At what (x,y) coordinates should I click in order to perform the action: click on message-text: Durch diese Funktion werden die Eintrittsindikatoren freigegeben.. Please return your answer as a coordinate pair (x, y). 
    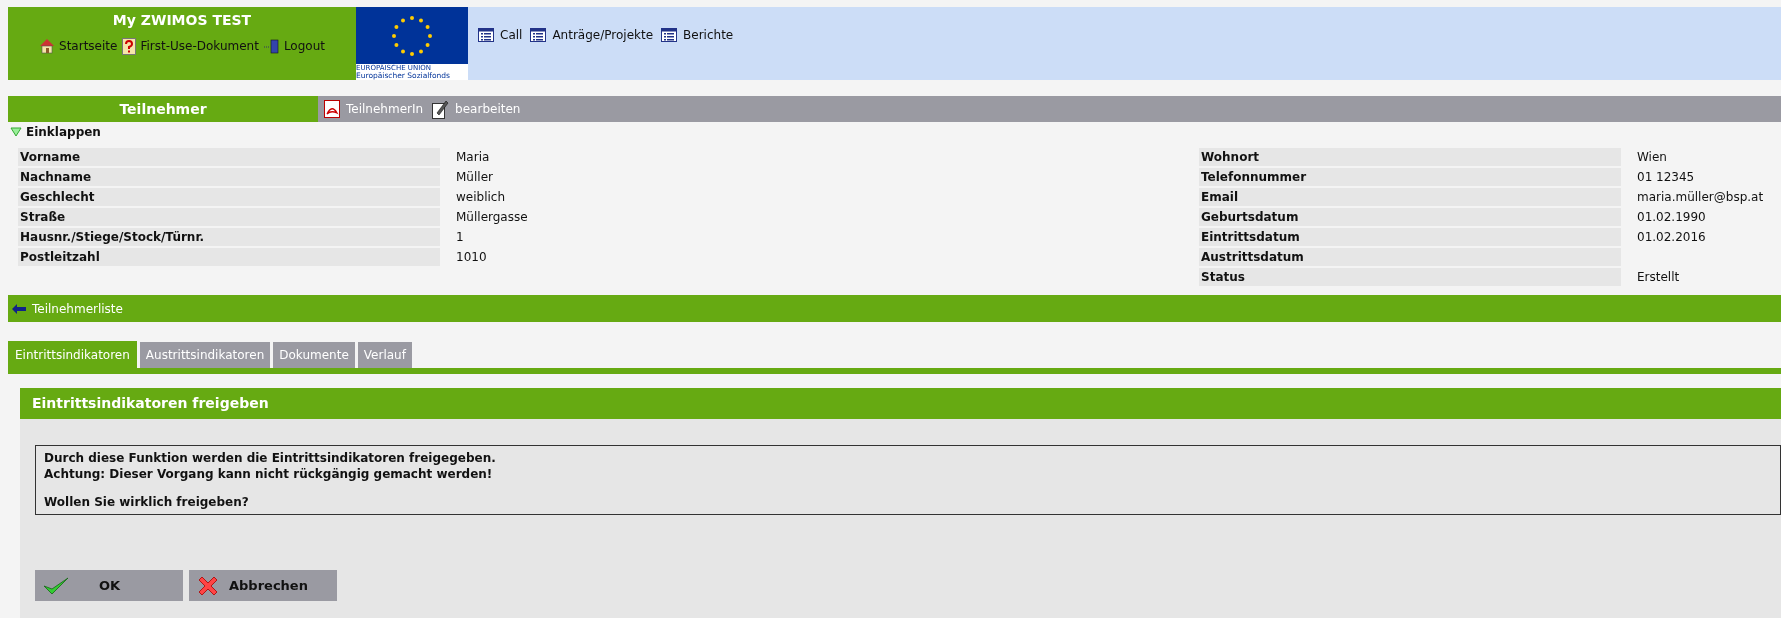
    Looking at the image, I should click on (270, 458).